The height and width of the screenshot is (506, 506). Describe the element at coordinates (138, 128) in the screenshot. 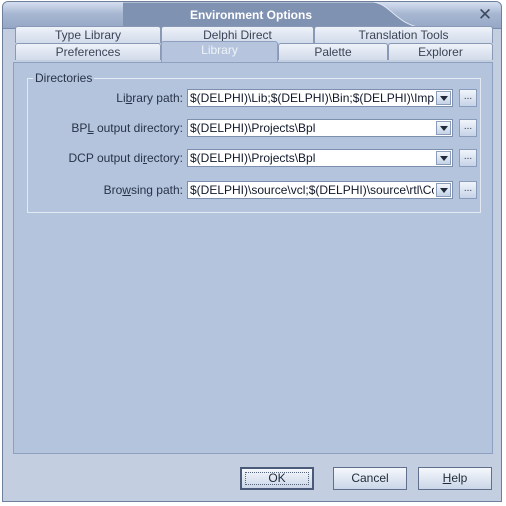

I see `bpl-output-label-post: output directory:` at that location.